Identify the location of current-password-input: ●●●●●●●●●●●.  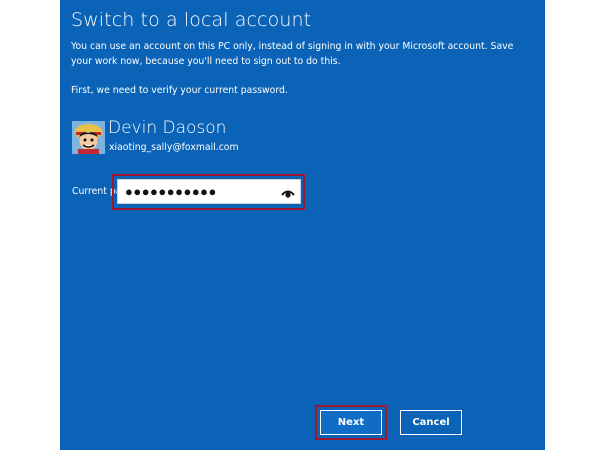
(209, 191).